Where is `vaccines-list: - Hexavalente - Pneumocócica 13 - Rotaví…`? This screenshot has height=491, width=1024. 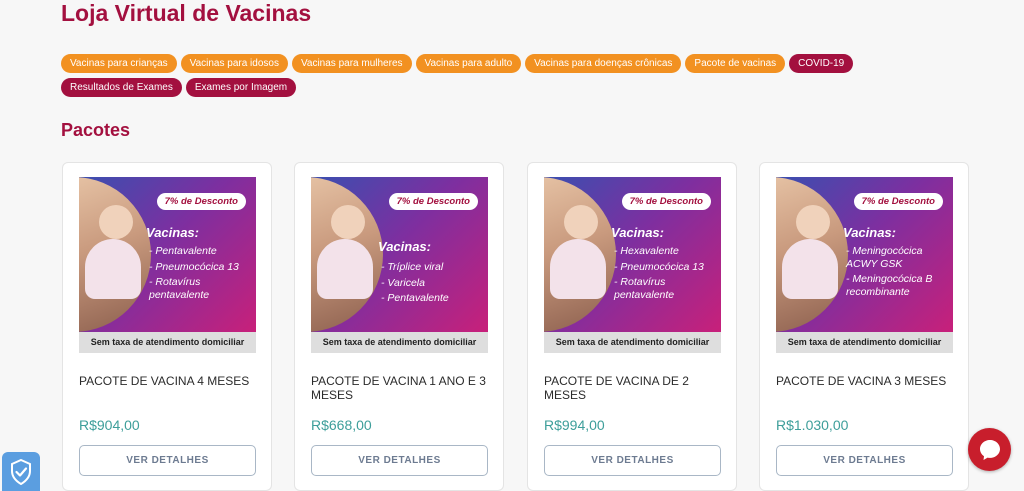
vaccines-list: - Hexavalente - Pneumocócica 13 - Rotaví… is located at coordinates (666, 274).